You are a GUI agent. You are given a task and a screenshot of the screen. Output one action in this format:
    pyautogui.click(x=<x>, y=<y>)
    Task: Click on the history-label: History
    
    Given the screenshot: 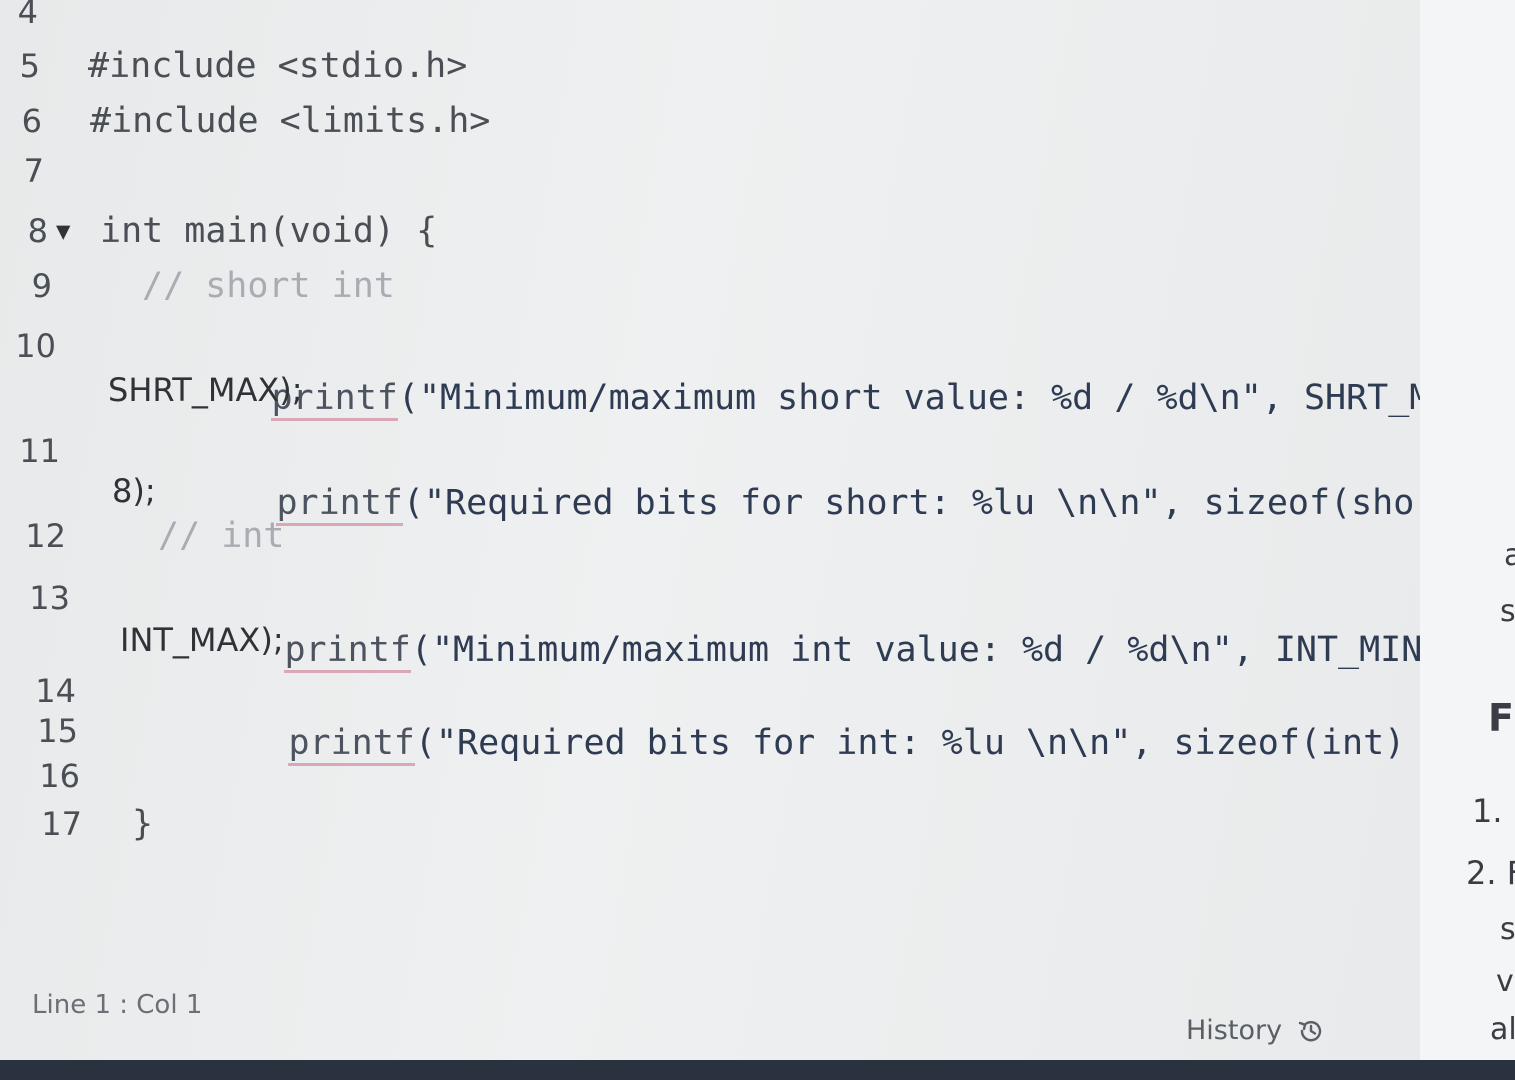 What is the action you would take?
    pyautogui.click(x=1234, y=1030)
    